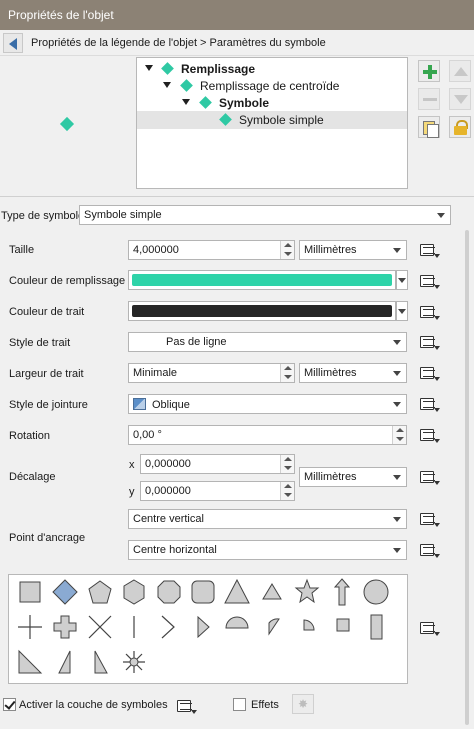 The height and width of the screenshot is (729, 474). I want to click on x-shape-icon, so click(100, 627).